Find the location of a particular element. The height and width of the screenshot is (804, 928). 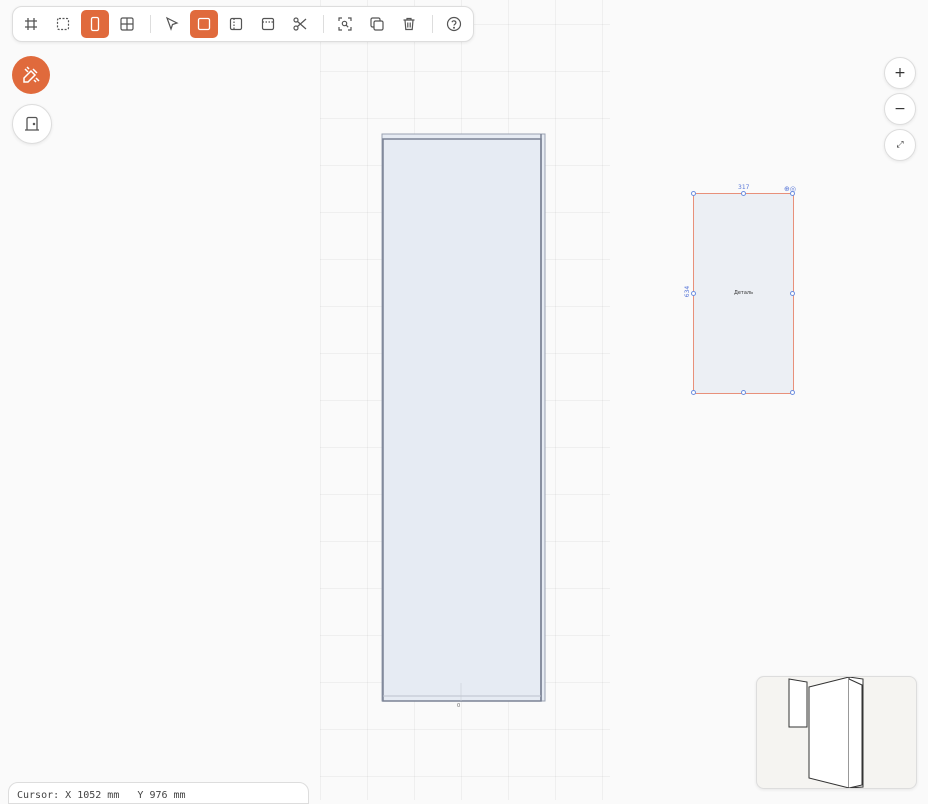

grid-tool-button is located at coordinates (31, 24).